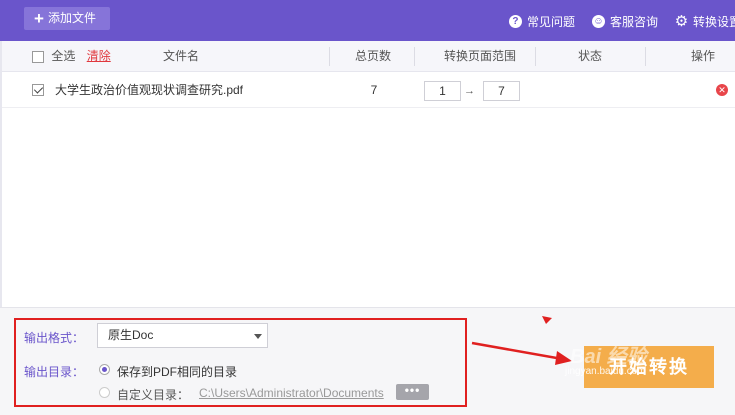  What do you see at coordinates (547, 320) in the screenshot?
I see `annotation-arrow-tip` at bounding box center [547, 320].